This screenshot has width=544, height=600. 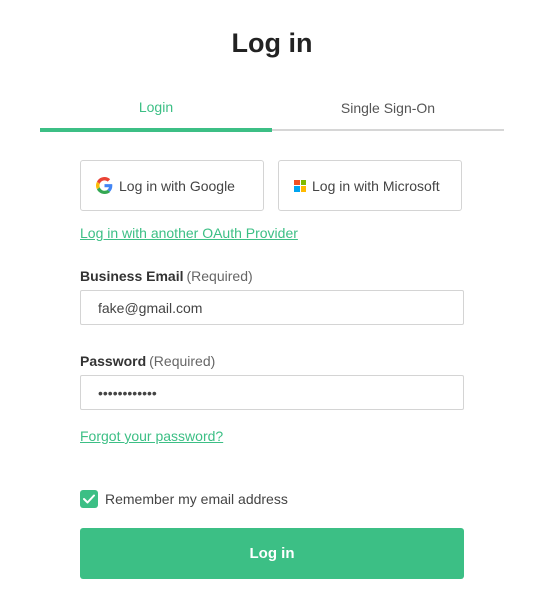 I want to click on checkmark-icon, so click(x=89, y=499).